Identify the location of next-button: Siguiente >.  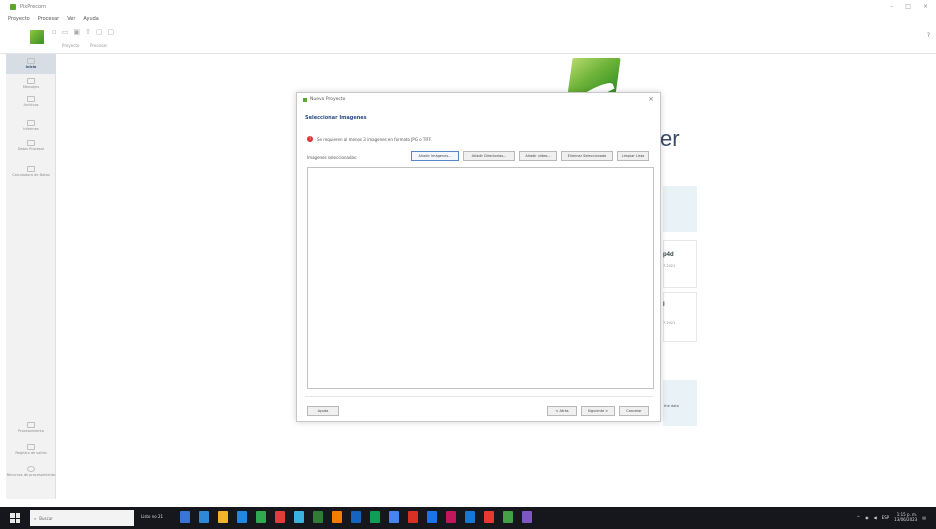
(598, 411).